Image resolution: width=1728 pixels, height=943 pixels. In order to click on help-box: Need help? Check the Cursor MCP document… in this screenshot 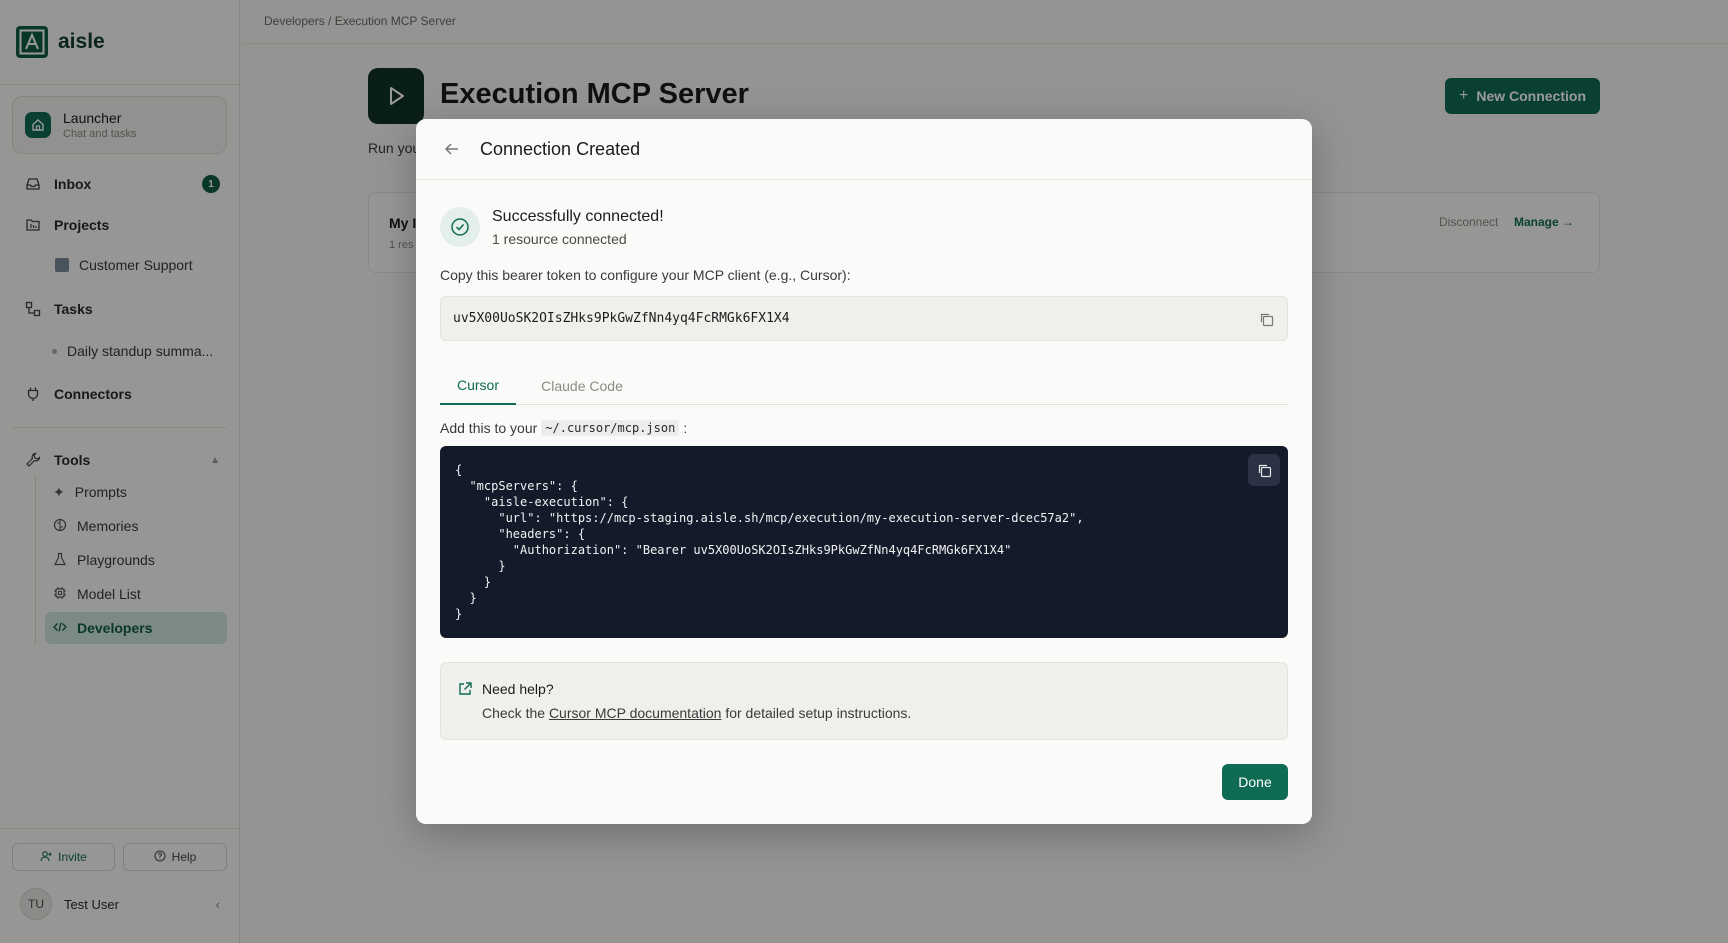, I will do `click(864, 701)`.